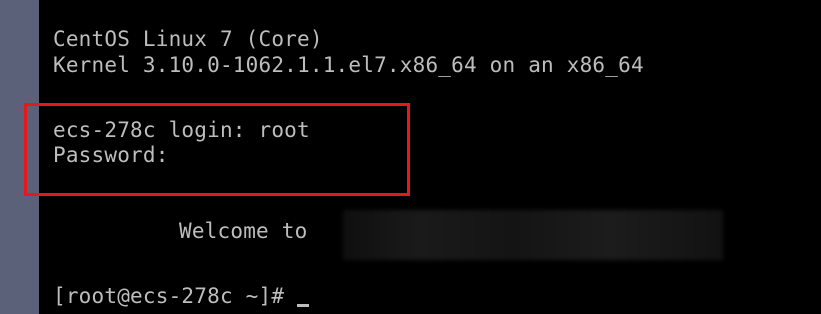 This screenshot has width=821, height=314. Describe the element at coordinates (243, 231) in the screenshot. I see `welcome-text: Welcome to` at that location.